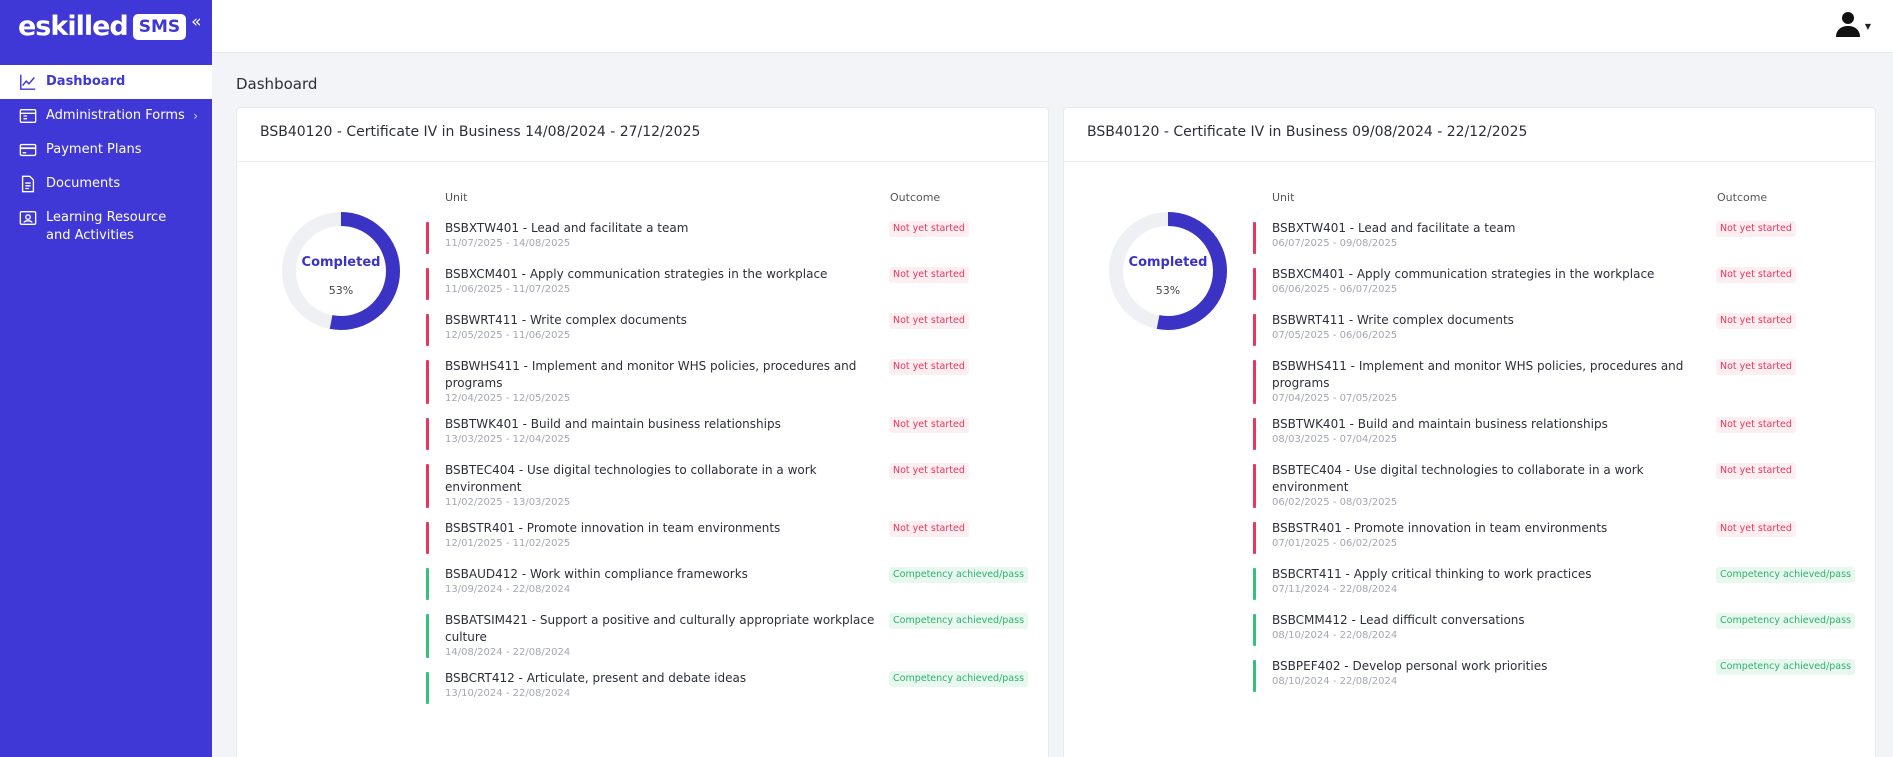  What do you see at coordinates (28, 218) in the screenshot?
I see `id-card-icon` at bounding box center [28, 218].